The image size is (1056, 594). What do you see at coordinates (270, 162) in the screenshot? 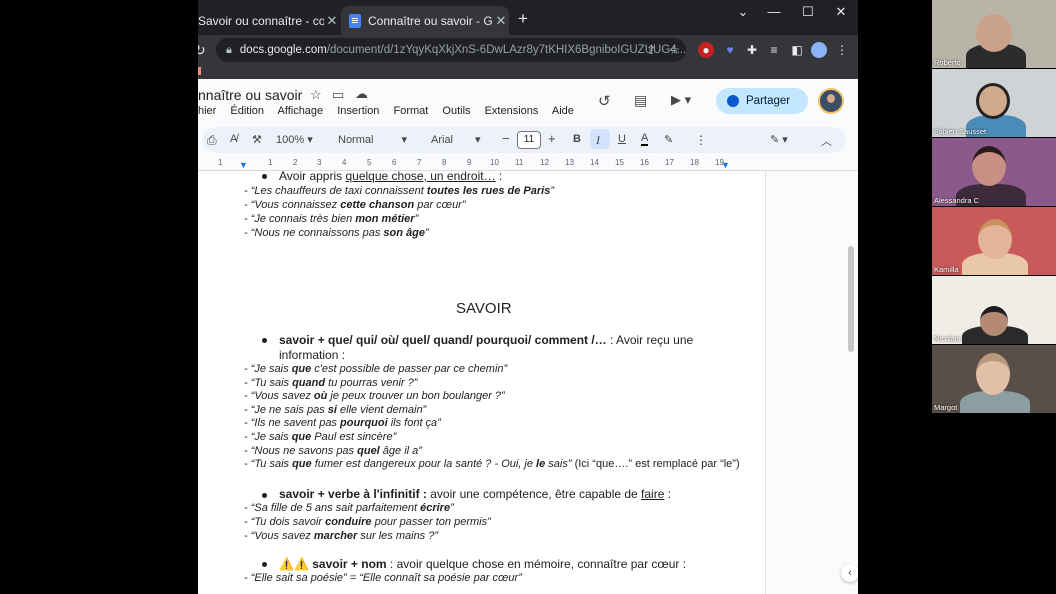
I see `ruler-number: 1` at bounding box center [270, 162].